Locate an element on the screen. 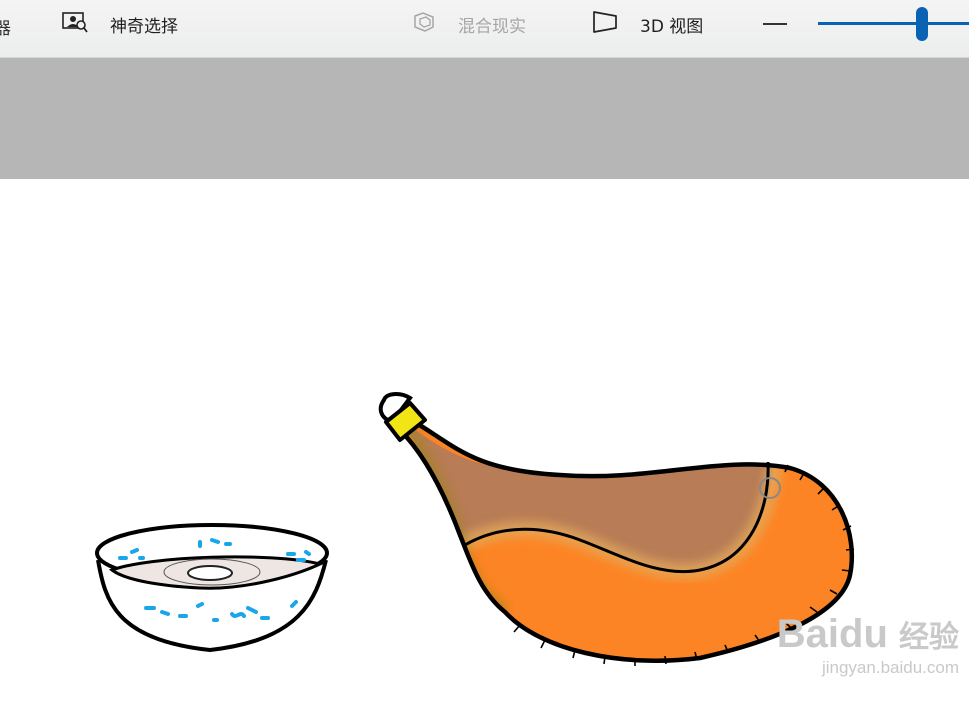 This screenshot has width=969, height=722. magic-select-icon is located at coordinates (75, 24).